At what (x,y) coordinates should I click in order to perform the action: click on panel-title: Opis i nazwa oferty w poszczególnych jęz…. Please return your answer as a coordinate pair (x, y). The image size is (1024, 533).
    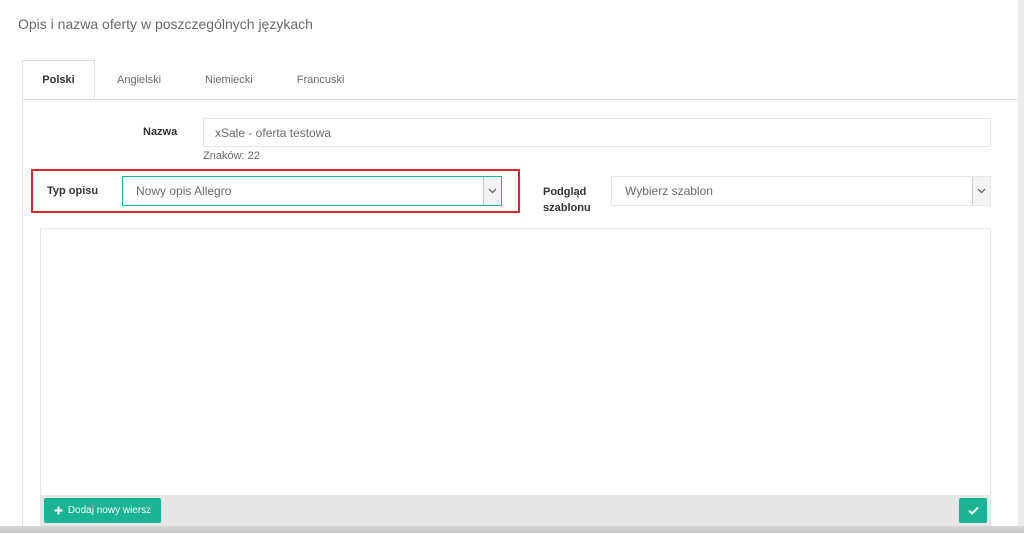
    Looking at the image, I should click on (165, 24).